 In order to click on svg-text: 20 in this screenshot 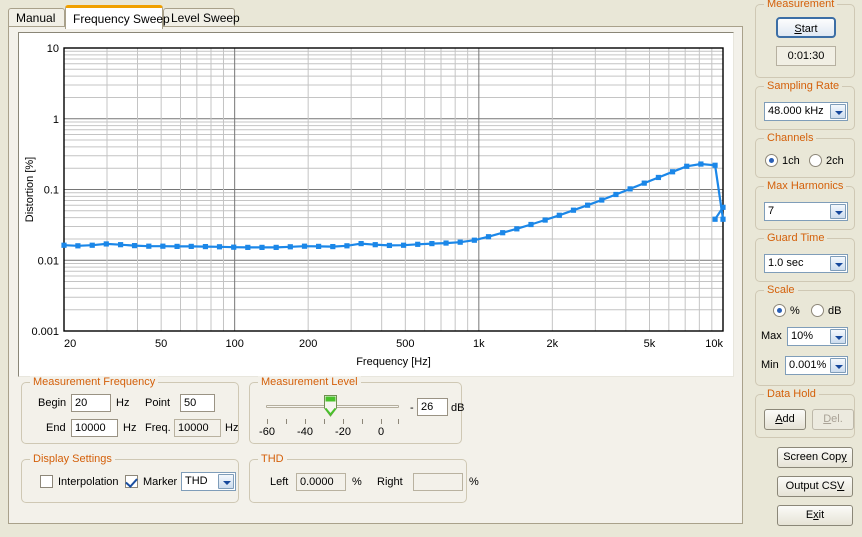, I will do `click(70, 344)`.